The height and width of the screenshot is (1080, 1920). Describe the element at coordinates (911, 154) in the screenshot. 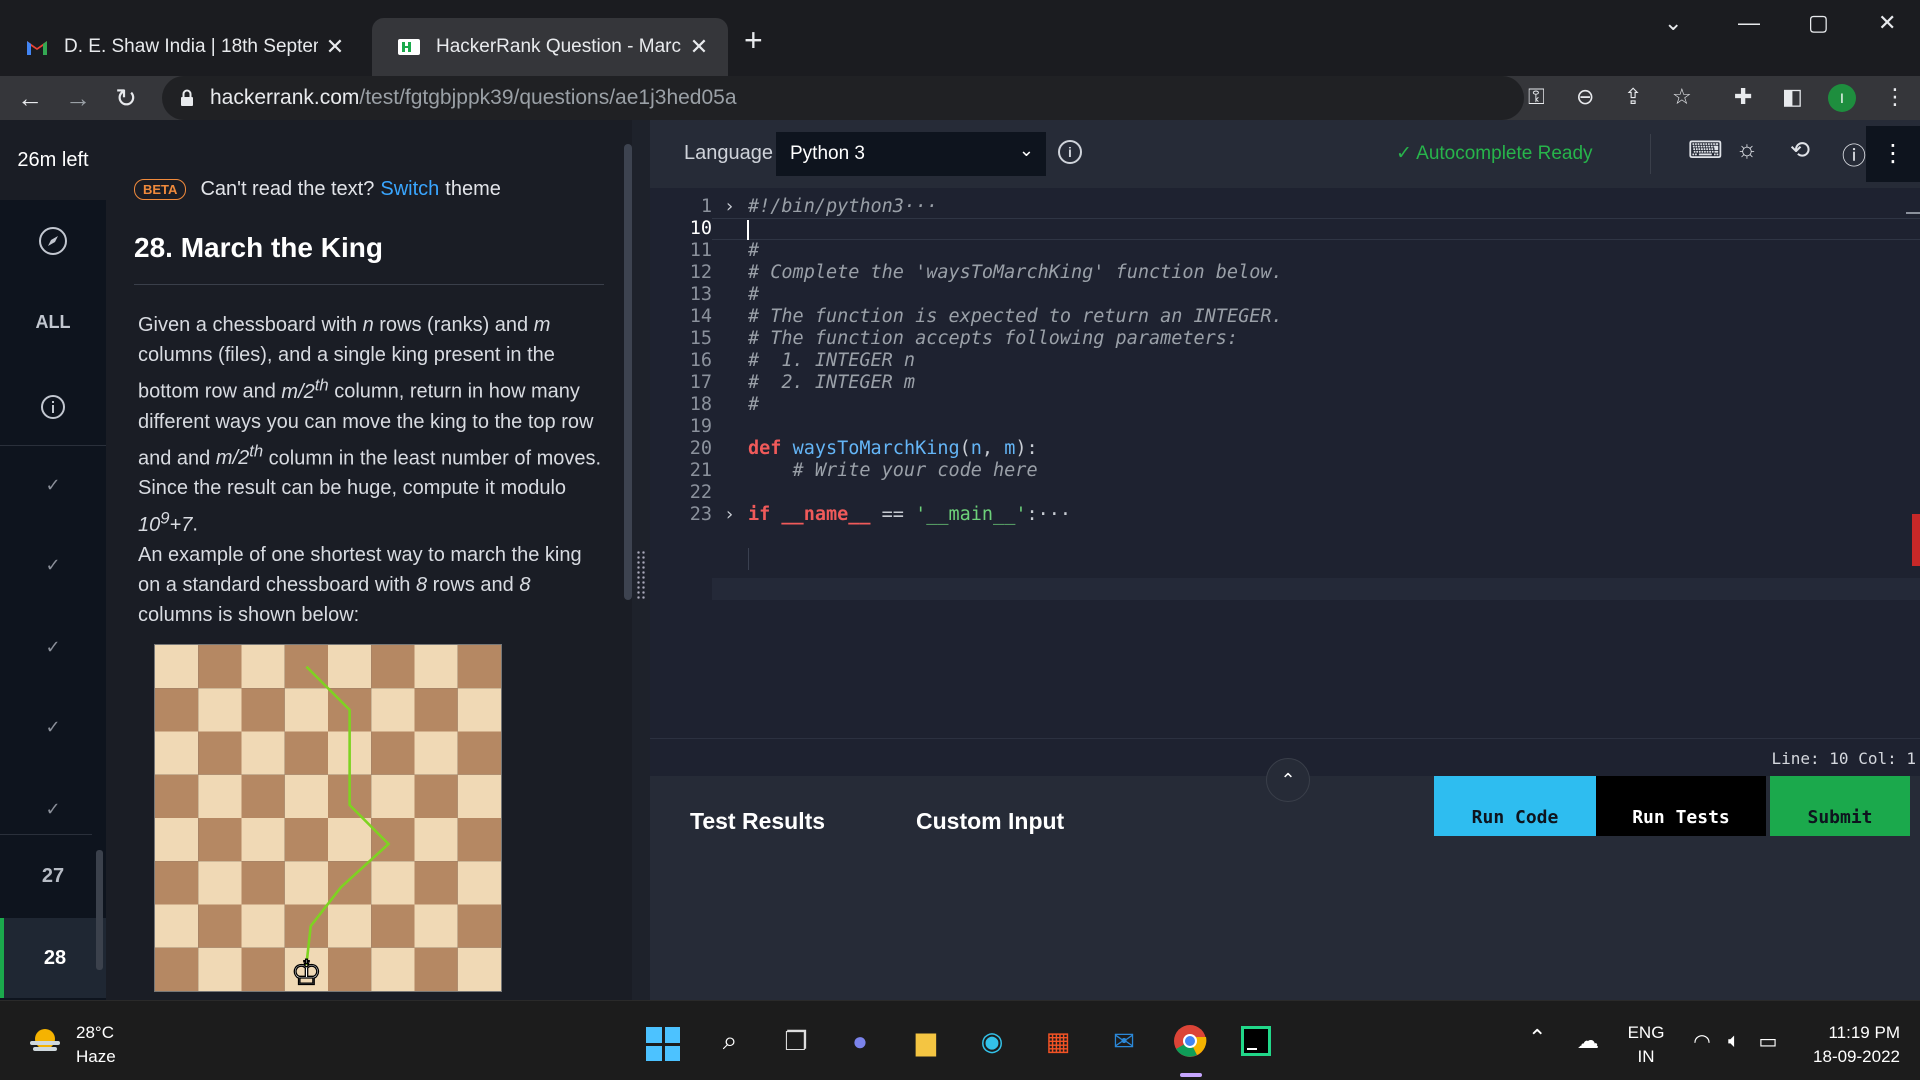

I see `language-select: Python 3 ⌄` at that location.